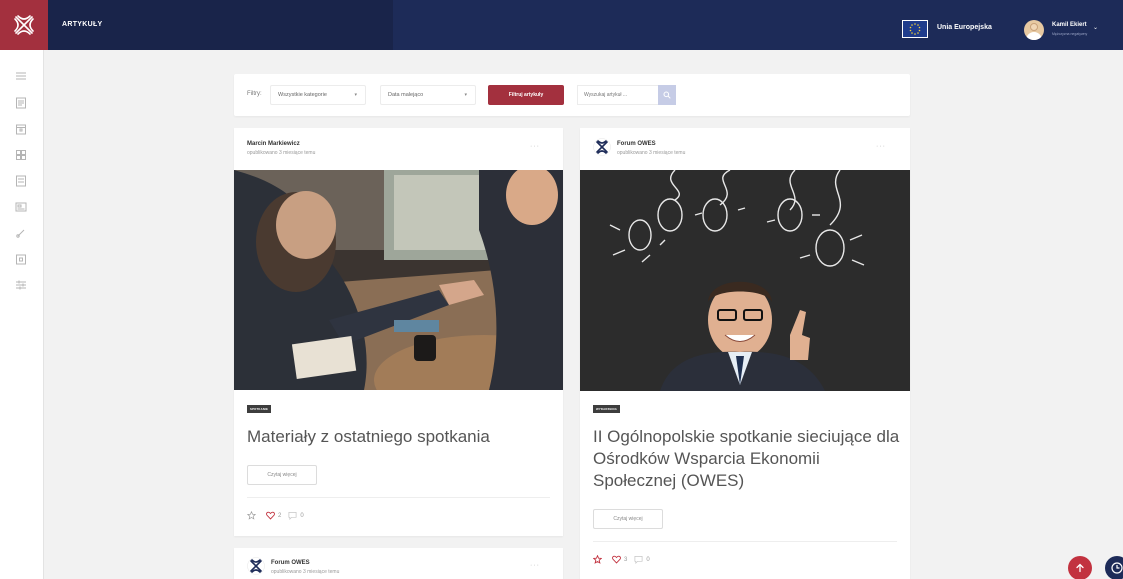 Image resolution: width=1123 pixels, height=579 pixels. I want to click on link-icon, so click(21, 233).